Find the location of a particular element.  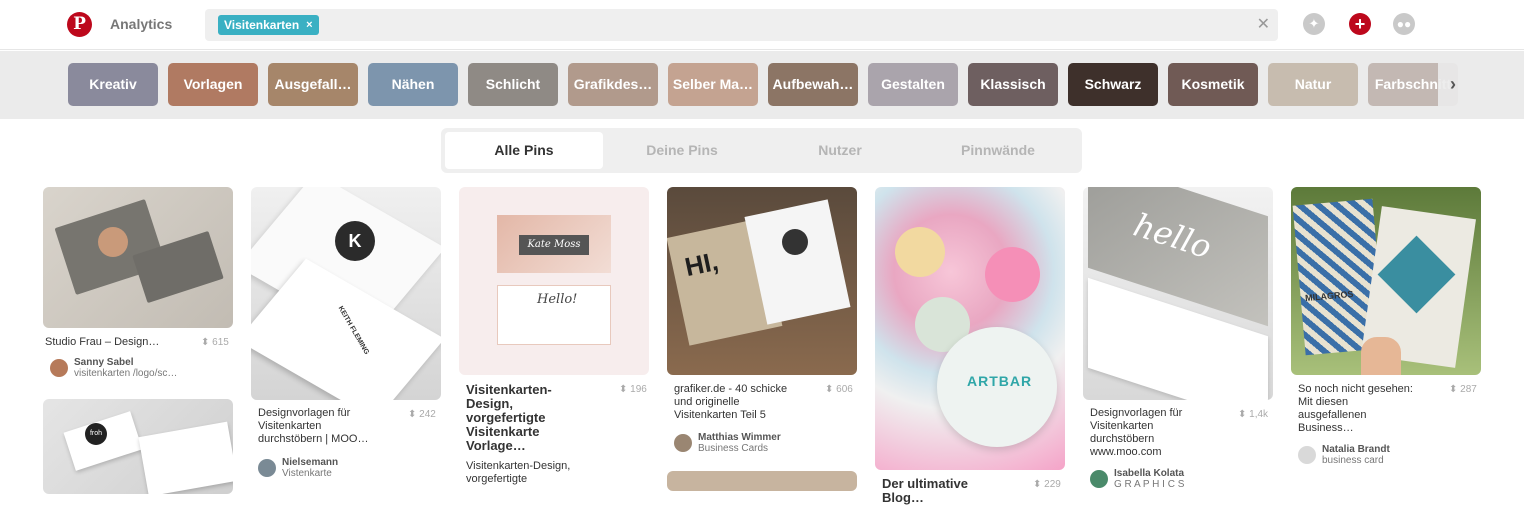

add-pin-icon: + is located at coordinates (1360, 24).